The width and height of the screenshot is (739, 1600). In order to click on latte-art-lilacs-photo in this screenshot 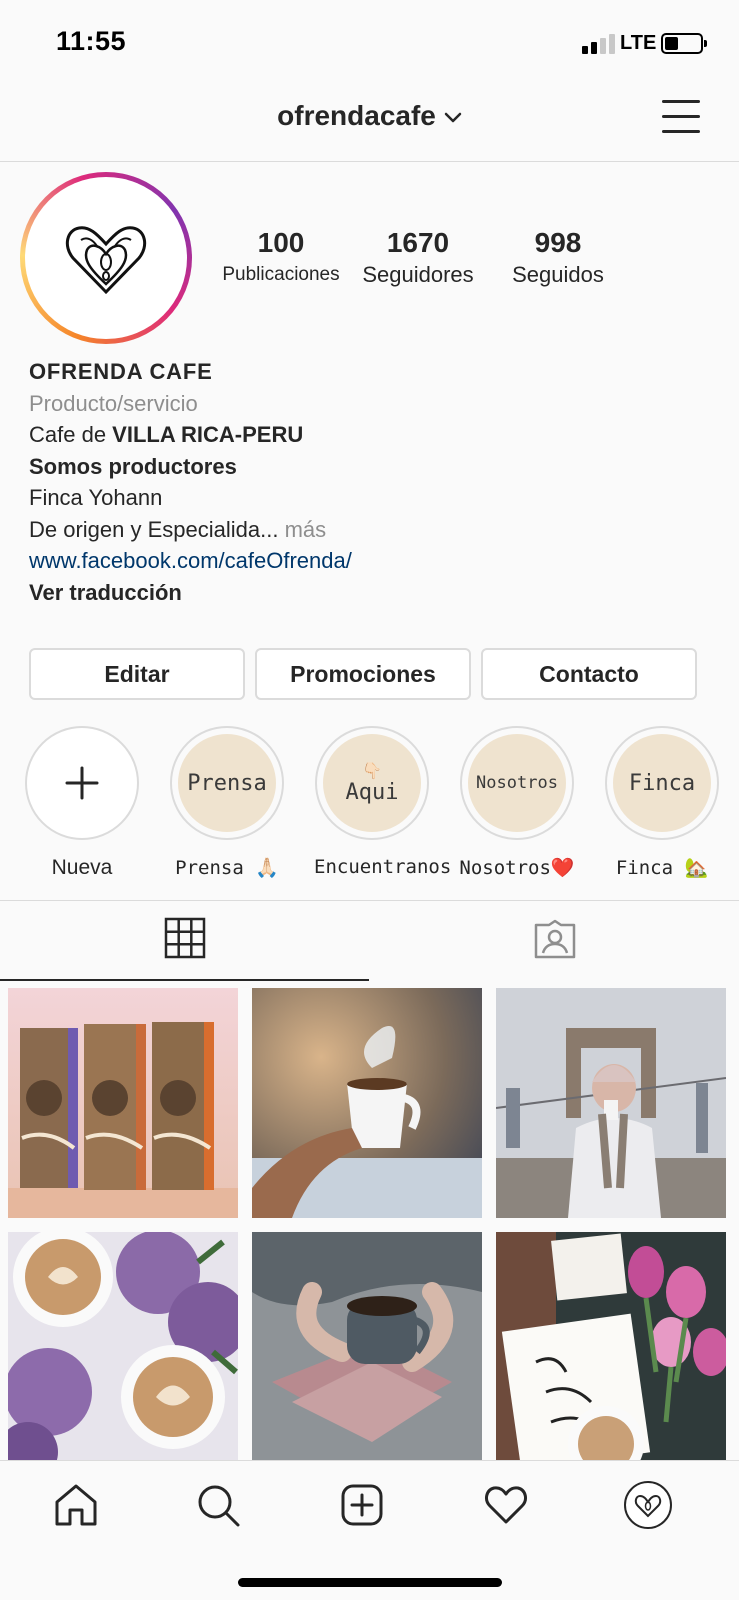, I will do `click(123, 1347)`.